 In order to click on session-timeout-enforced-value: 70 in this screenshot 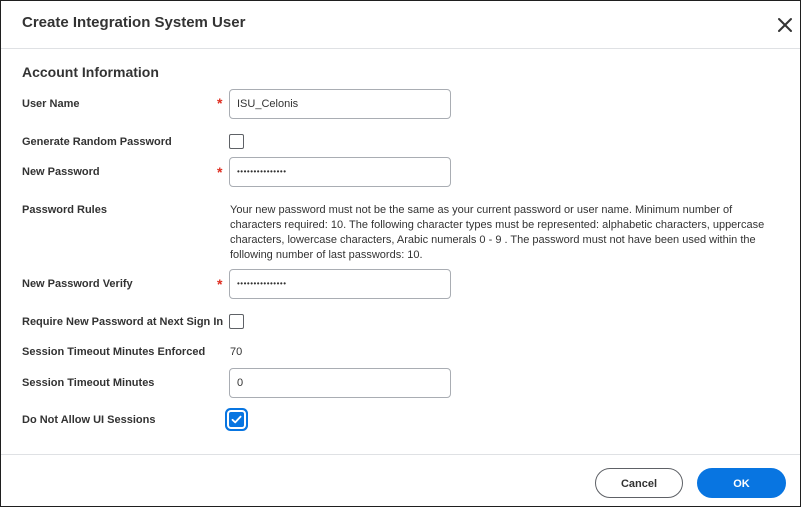, I will do `click(236, 352)`.